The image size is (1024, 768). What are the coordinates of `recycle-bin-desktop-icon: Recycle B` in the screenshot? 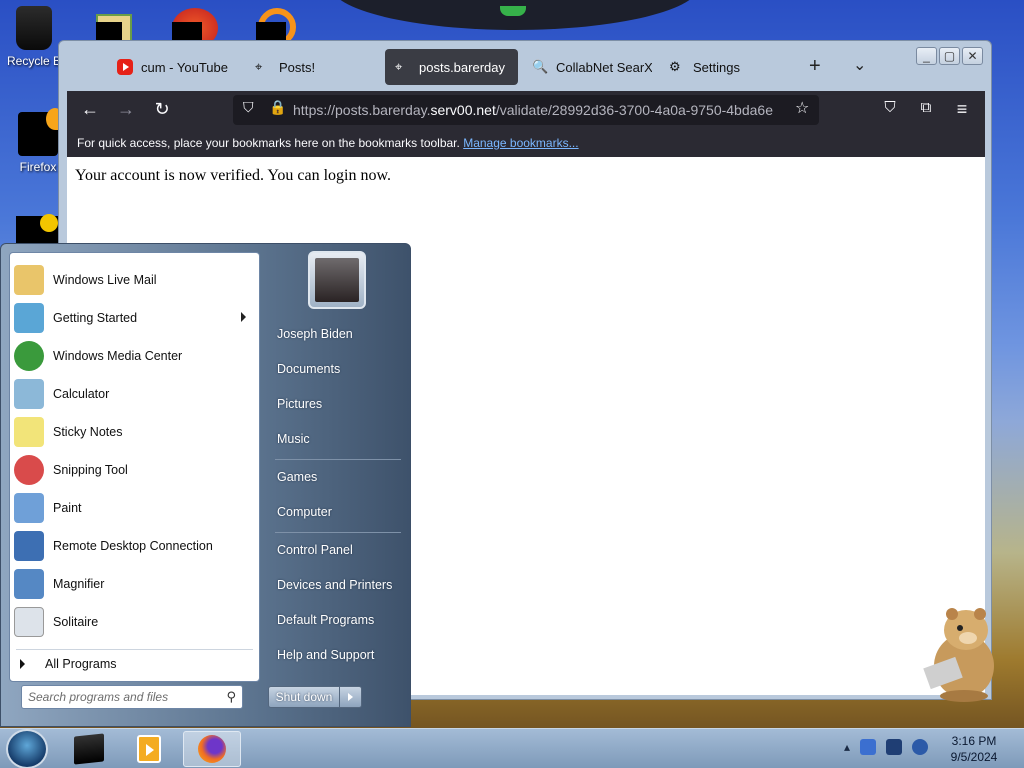 It's located at (34, 37).